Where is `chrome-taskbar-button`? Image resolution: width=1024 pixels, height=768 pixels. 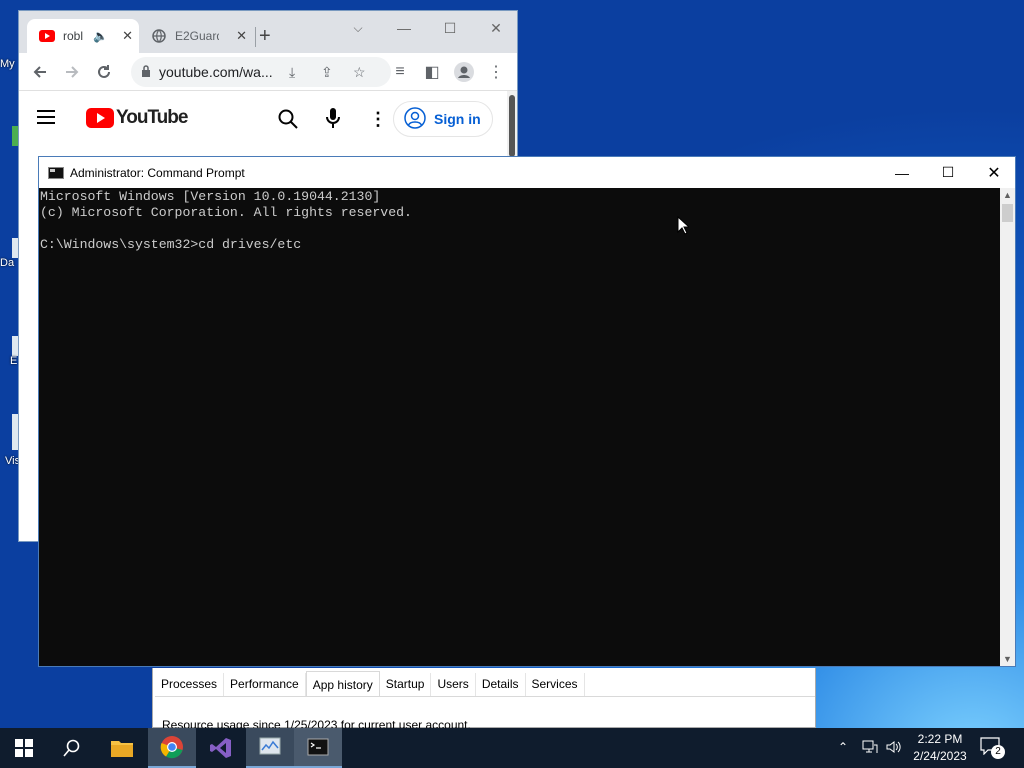 chrome-taskbar-button is located at coordinates (172, 748).